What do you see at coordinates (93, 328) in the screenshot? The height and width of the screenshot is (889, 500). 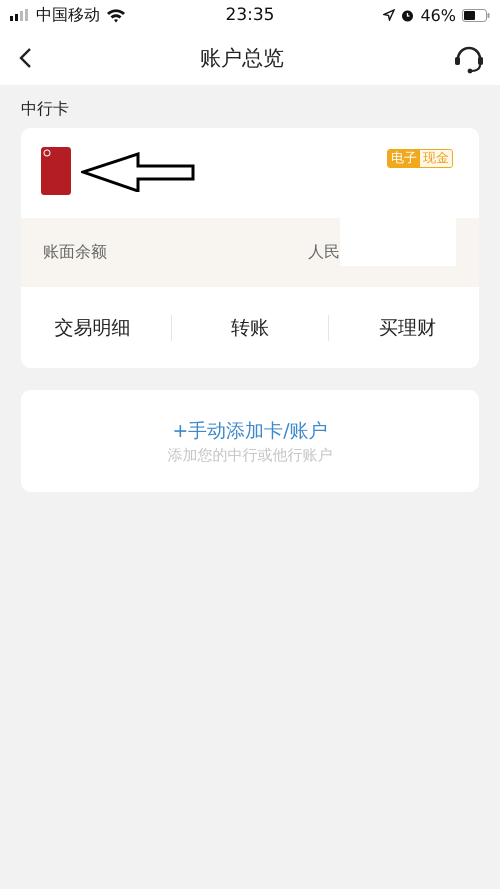 I see `action-button: 交易明细` at bounding box center [93, 328].